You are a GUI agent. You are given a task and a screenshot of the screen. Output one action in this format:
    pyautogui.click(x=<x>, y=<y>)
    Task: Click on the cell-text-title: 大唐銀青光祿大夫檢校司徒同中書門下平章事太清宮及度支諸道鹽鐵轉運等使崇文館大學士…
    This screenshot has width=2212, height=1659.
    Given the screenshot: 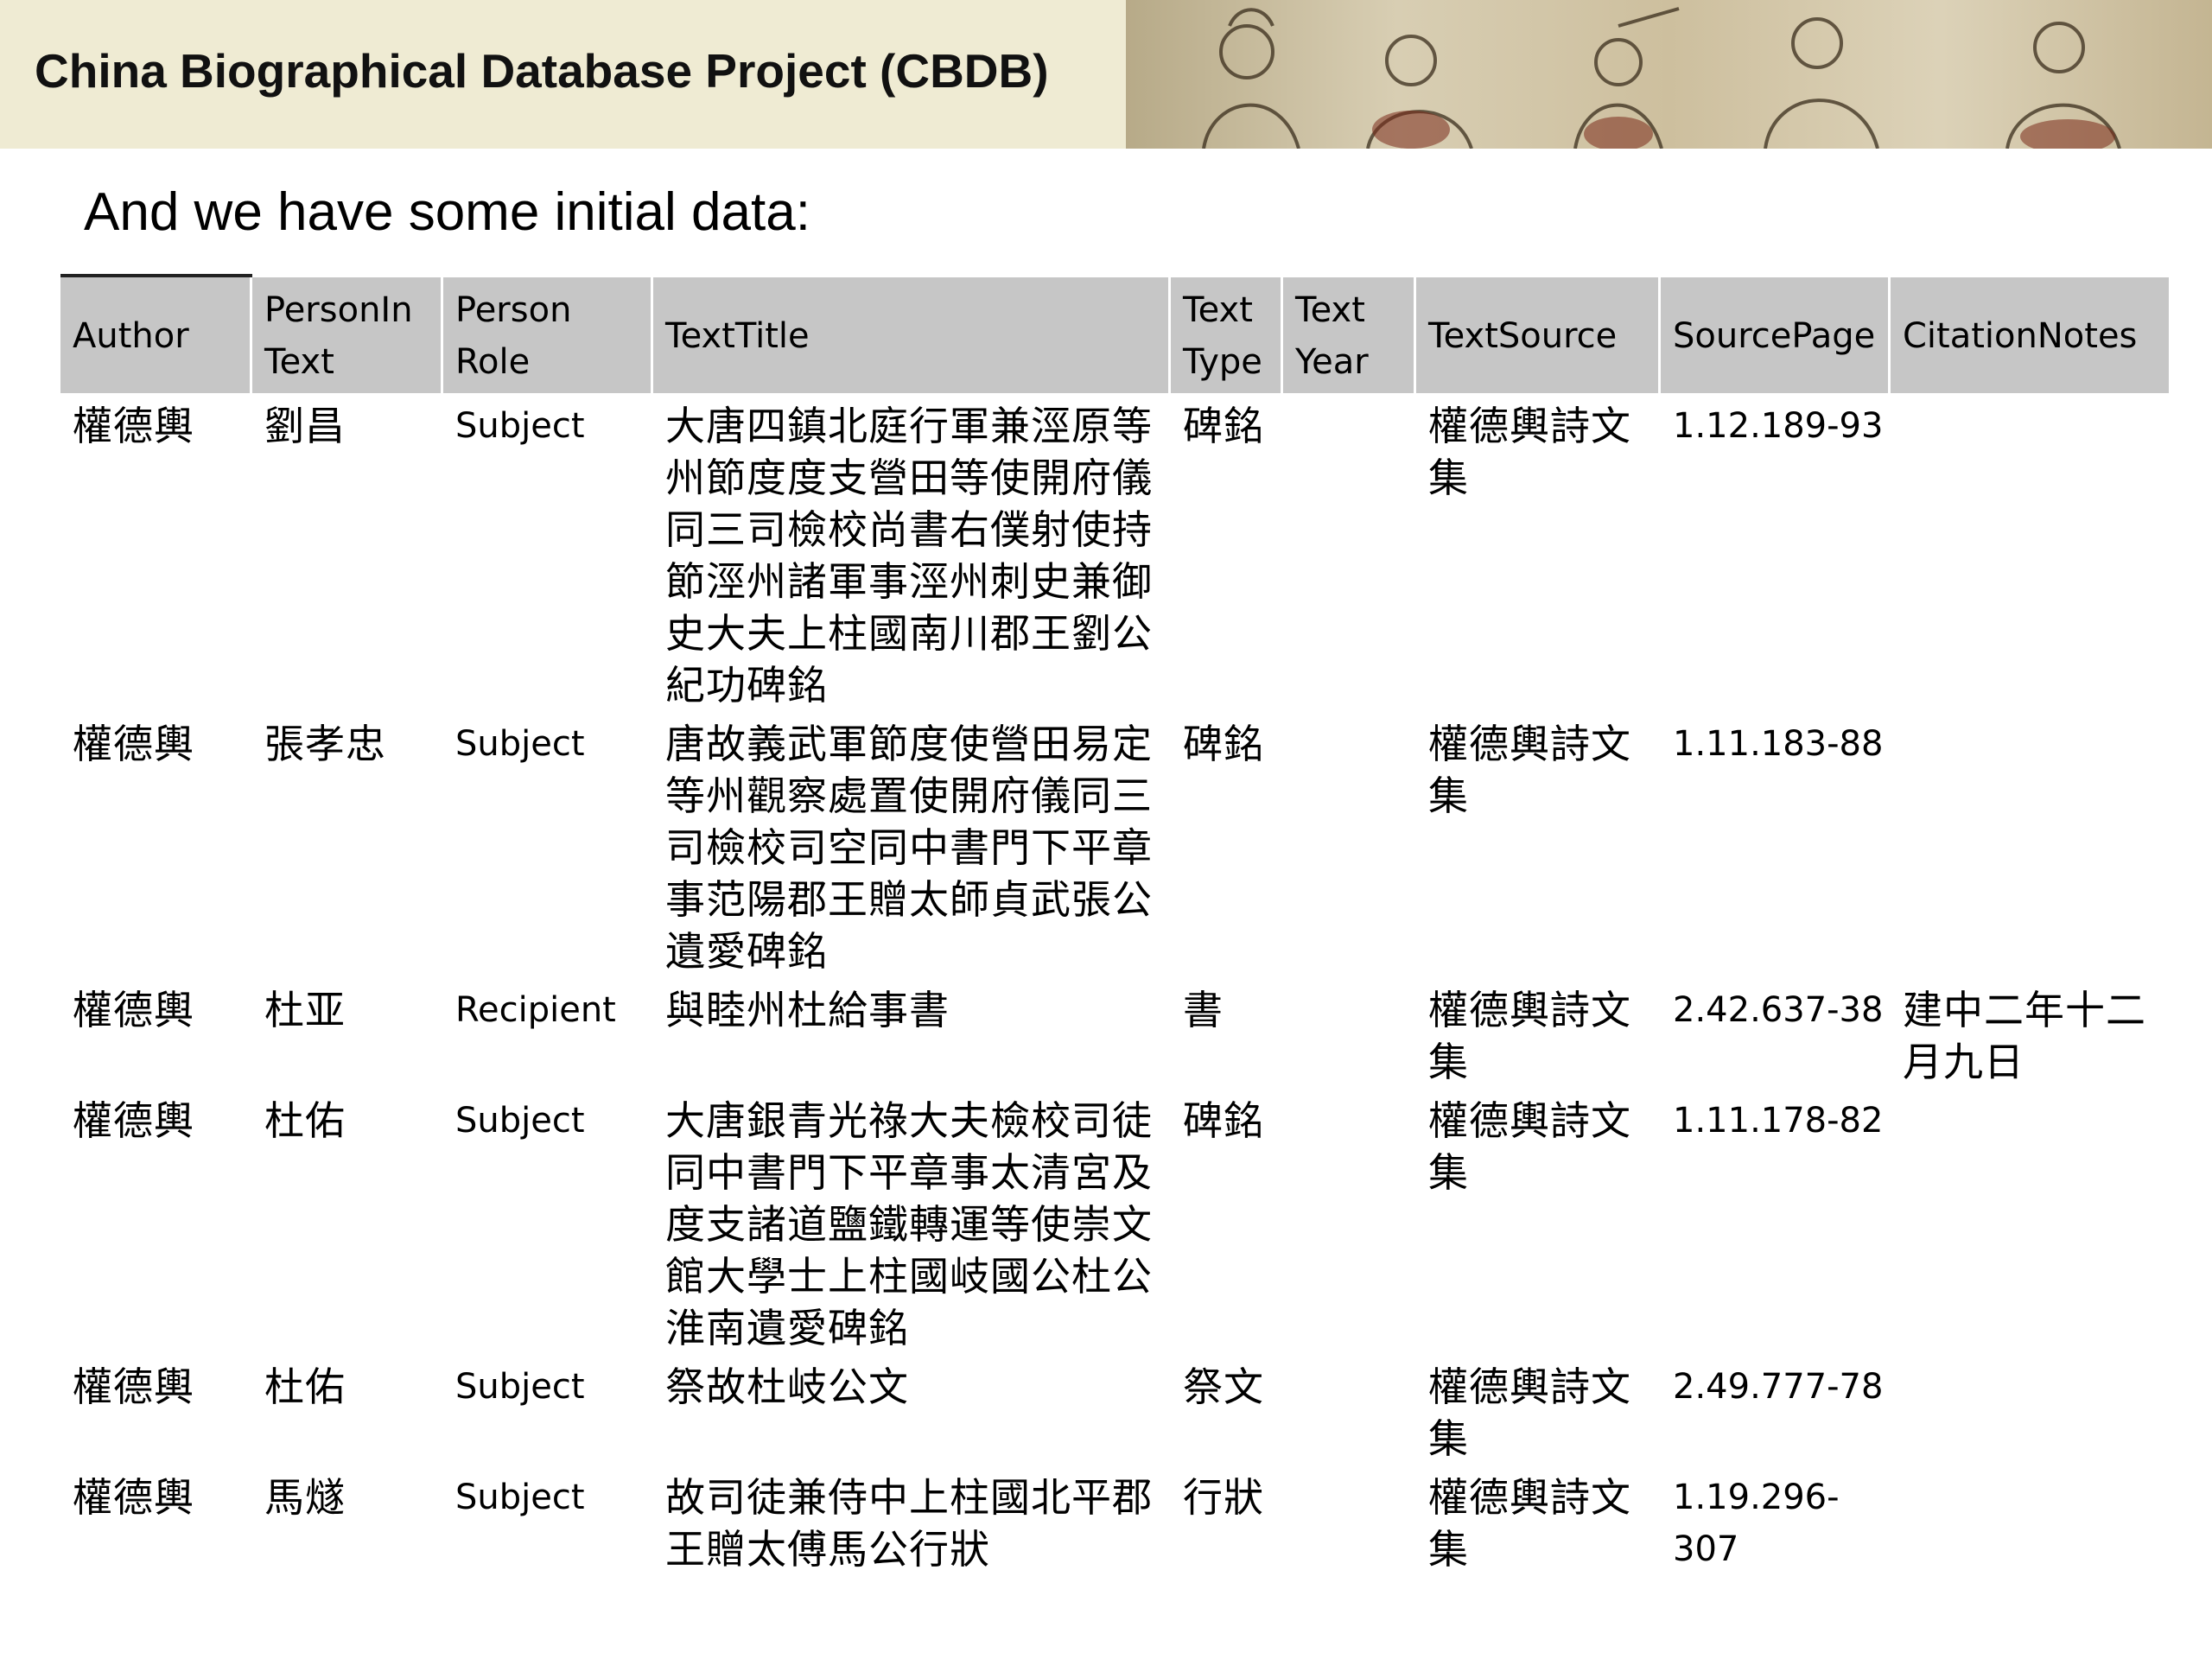 What is the action you would take?
    pyautogui.click(x=909, y=1224)
    